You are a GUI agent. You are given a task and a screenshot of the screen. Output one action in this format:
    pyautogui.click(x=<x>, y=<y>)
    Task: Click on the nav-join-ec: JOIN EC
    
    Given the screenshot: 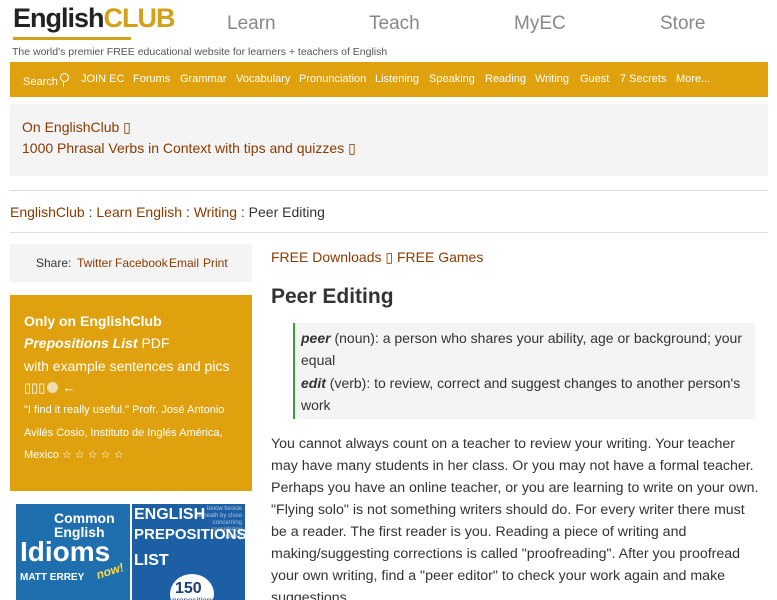 What is the action you would take?
    pyautogui.click(x=102, y=79)
    